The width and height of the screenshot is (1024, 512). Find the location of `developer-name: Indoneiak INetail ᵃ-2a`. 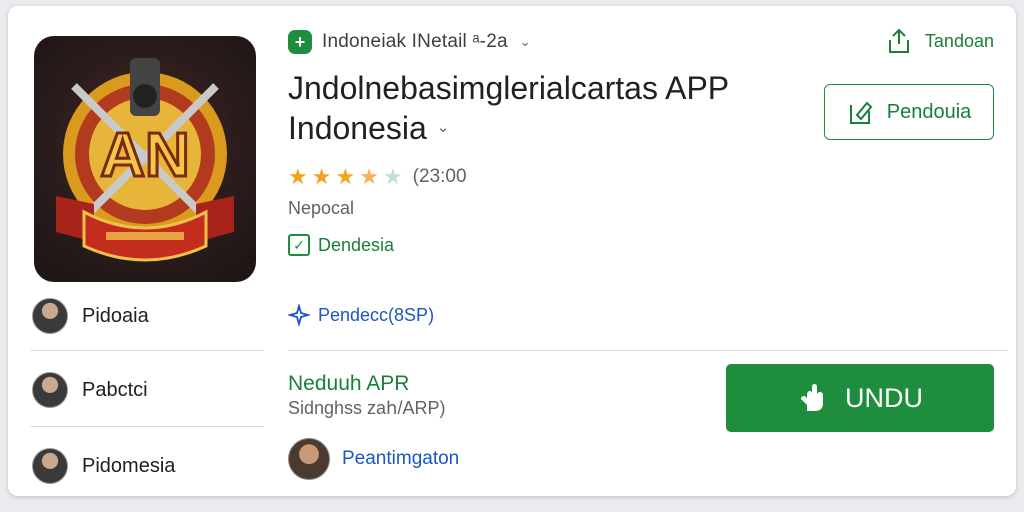

developer-name: Indoneiak INetail ᵃ-2a is located at coordinates (415, 42).